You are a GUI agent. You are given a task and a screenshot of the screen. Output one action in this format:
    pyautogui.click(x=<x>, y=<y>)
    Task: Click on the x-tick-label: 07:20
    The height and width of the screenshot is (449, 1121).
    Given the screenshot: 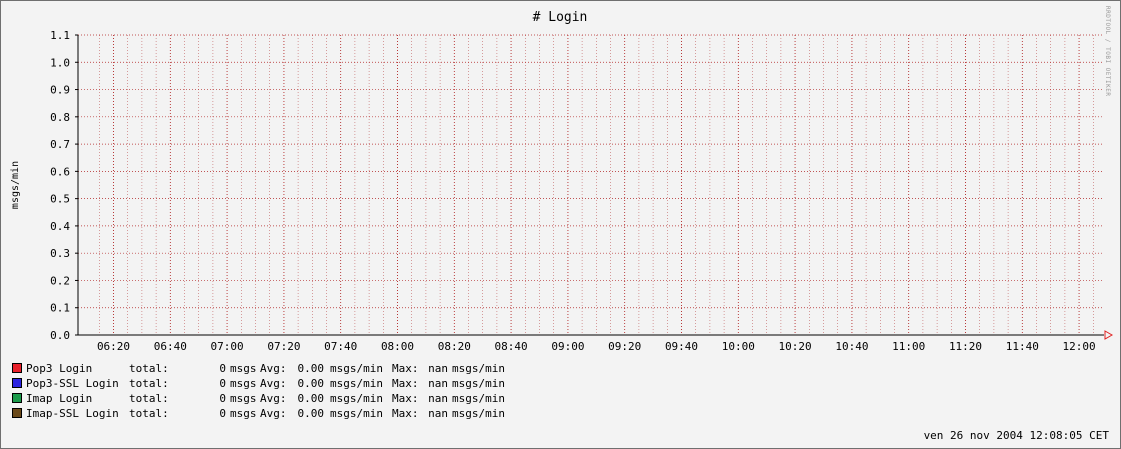 What is the action you would take?
    pyautogui.click(x=283, y=346)
    